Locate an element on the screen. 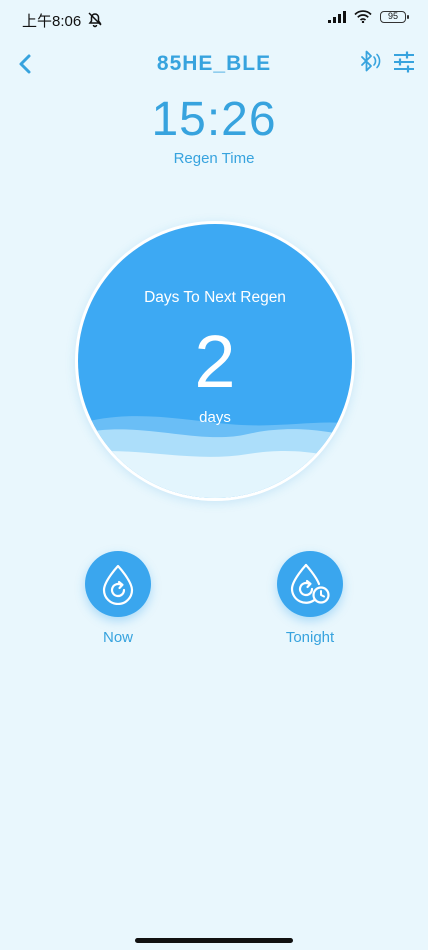 The height and width of the screenshot is (950, 428). wifi-icon is located at coordinates (363, 16).